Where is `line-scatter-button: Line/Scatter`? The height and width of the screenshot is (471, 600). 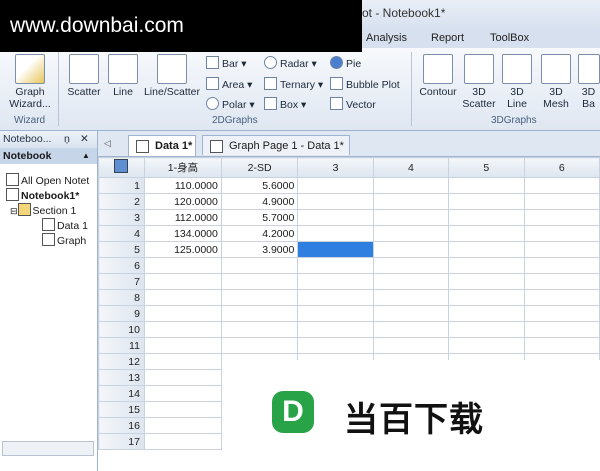
line-scatter-button: Line/Scatter is located at coordinates (172, 76).